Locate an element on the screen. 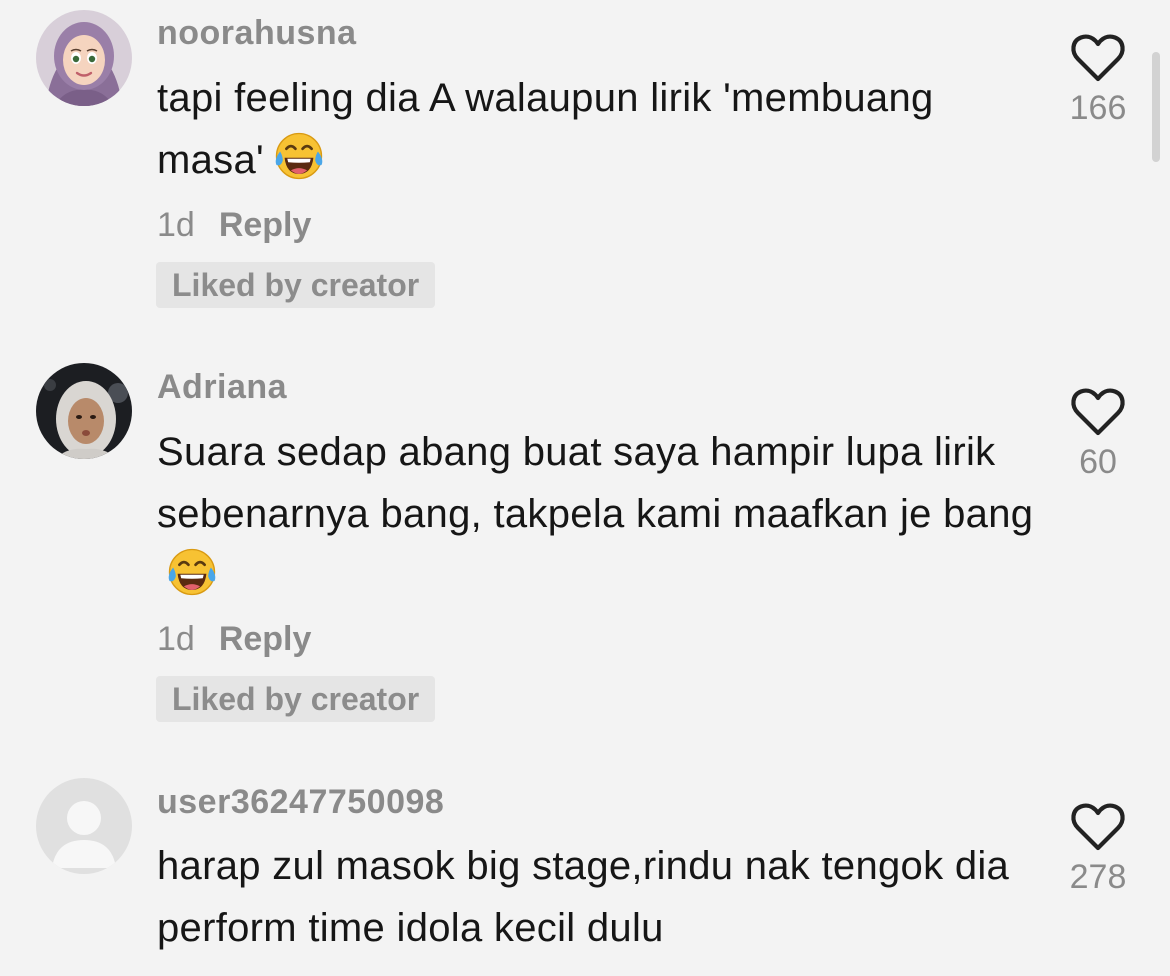 This screenshot has width=1170, height=976. like-control: 60 is located at coordinates (1098, 434).